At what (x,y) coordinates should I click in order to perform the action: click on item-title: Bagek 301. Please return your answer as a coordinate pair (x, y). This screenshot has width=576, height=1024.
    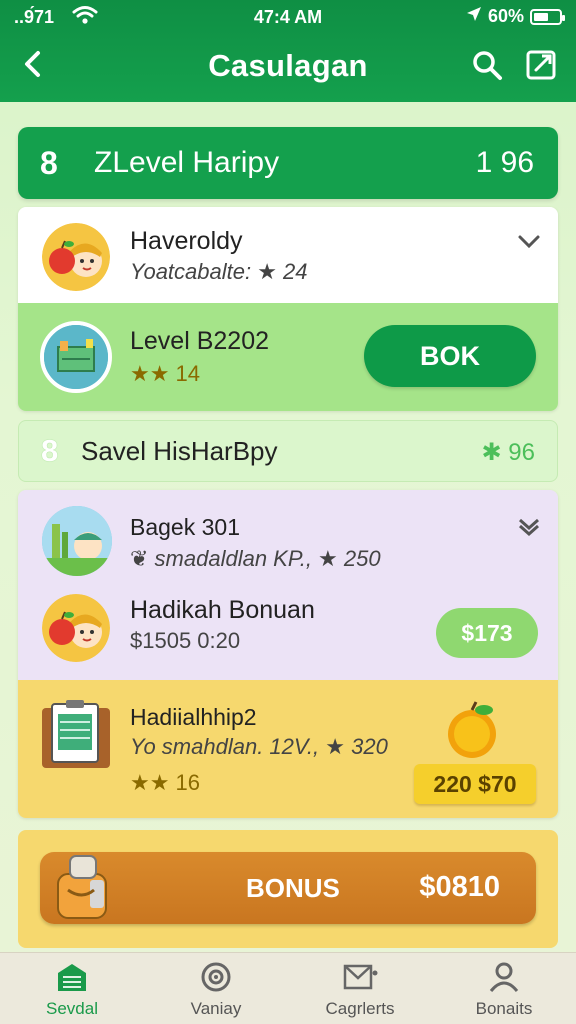
    Looking at the image, I should click on (185, 527).